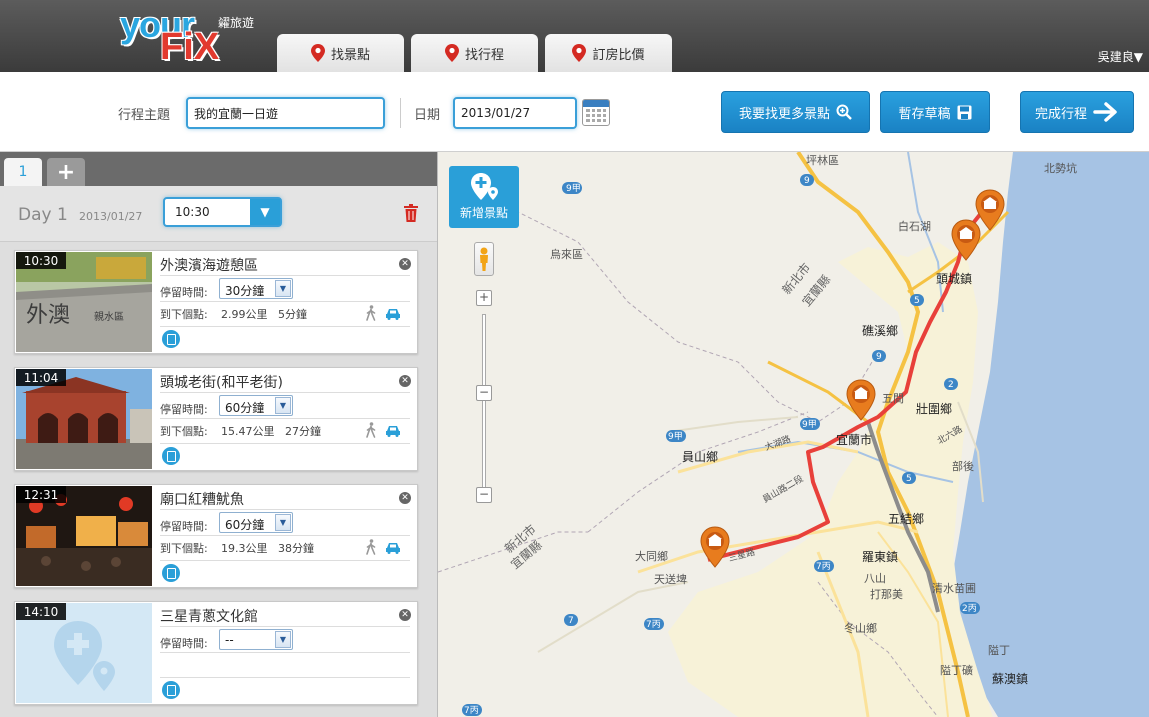  Describe the element at coordinates (84, 653) in the screenshot. I see `stop-photo-placeholder: 14:10` at that location.